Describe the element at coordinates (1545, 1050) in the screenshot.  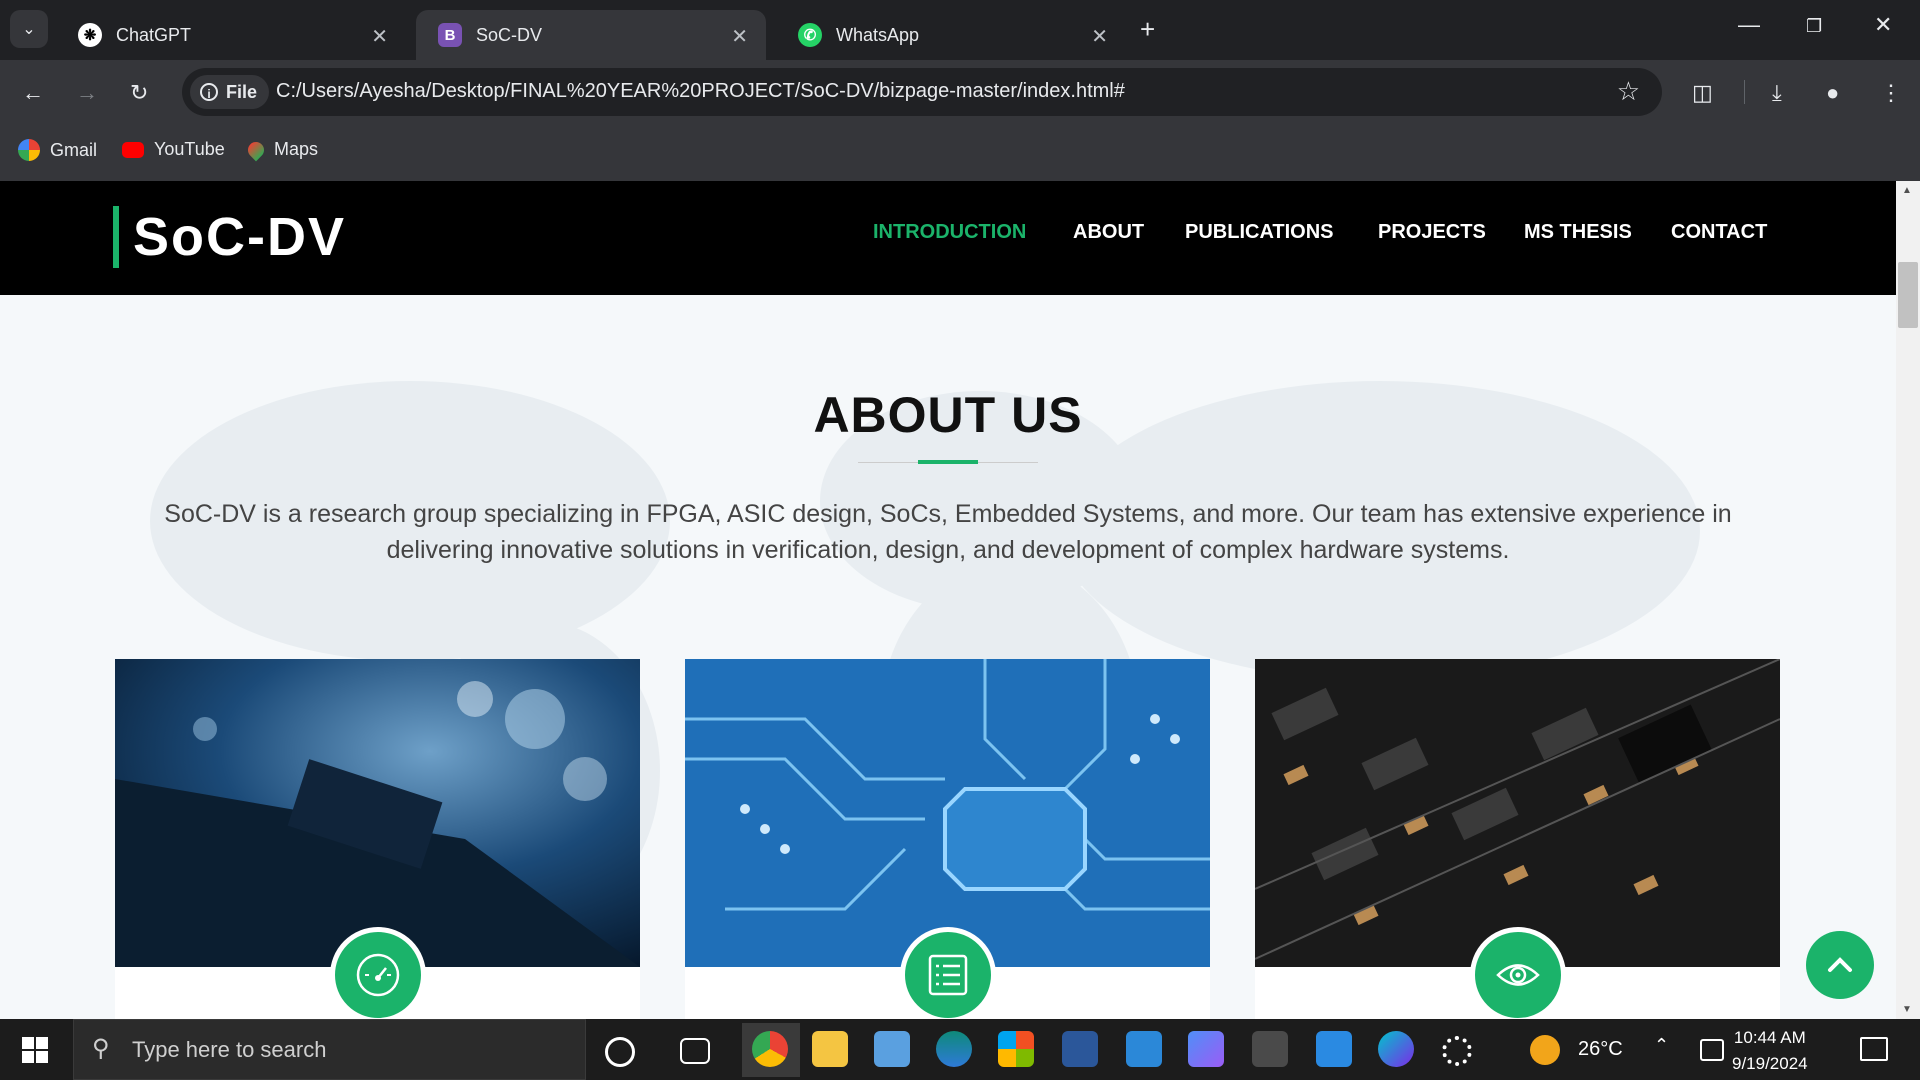
I see `weather-icon` at that location.